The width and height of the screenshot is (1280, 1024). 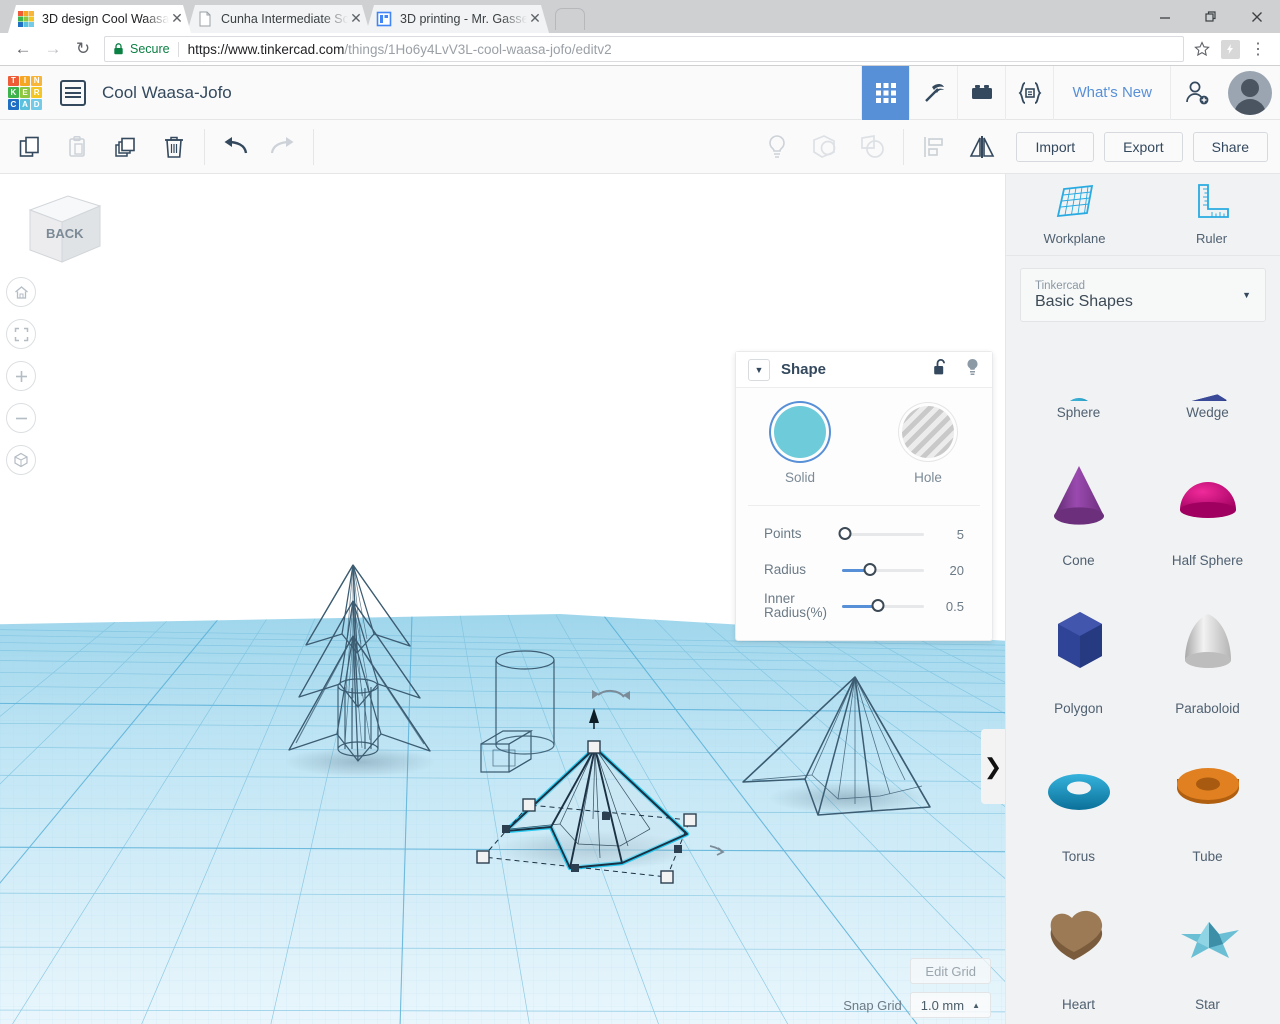 What do you see at coordinates (60, 228) in the screenshot?
I see `view-cube: BACK` at bounding box center [60, 228].